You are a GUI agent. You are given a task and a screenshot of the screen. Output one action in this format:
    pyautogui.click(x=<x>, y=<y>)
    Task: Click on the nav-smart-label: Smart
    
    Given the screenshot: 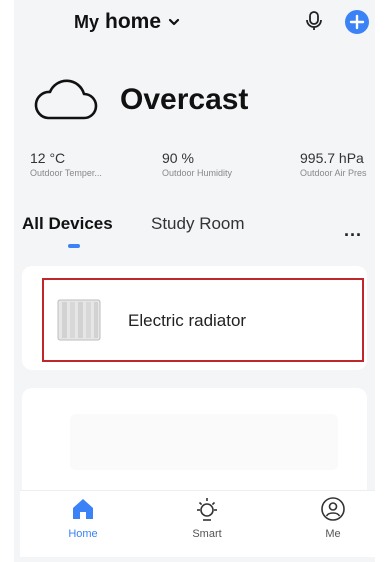 What is the action you would take?
    pyautogui.click(x=207, y=534)
    